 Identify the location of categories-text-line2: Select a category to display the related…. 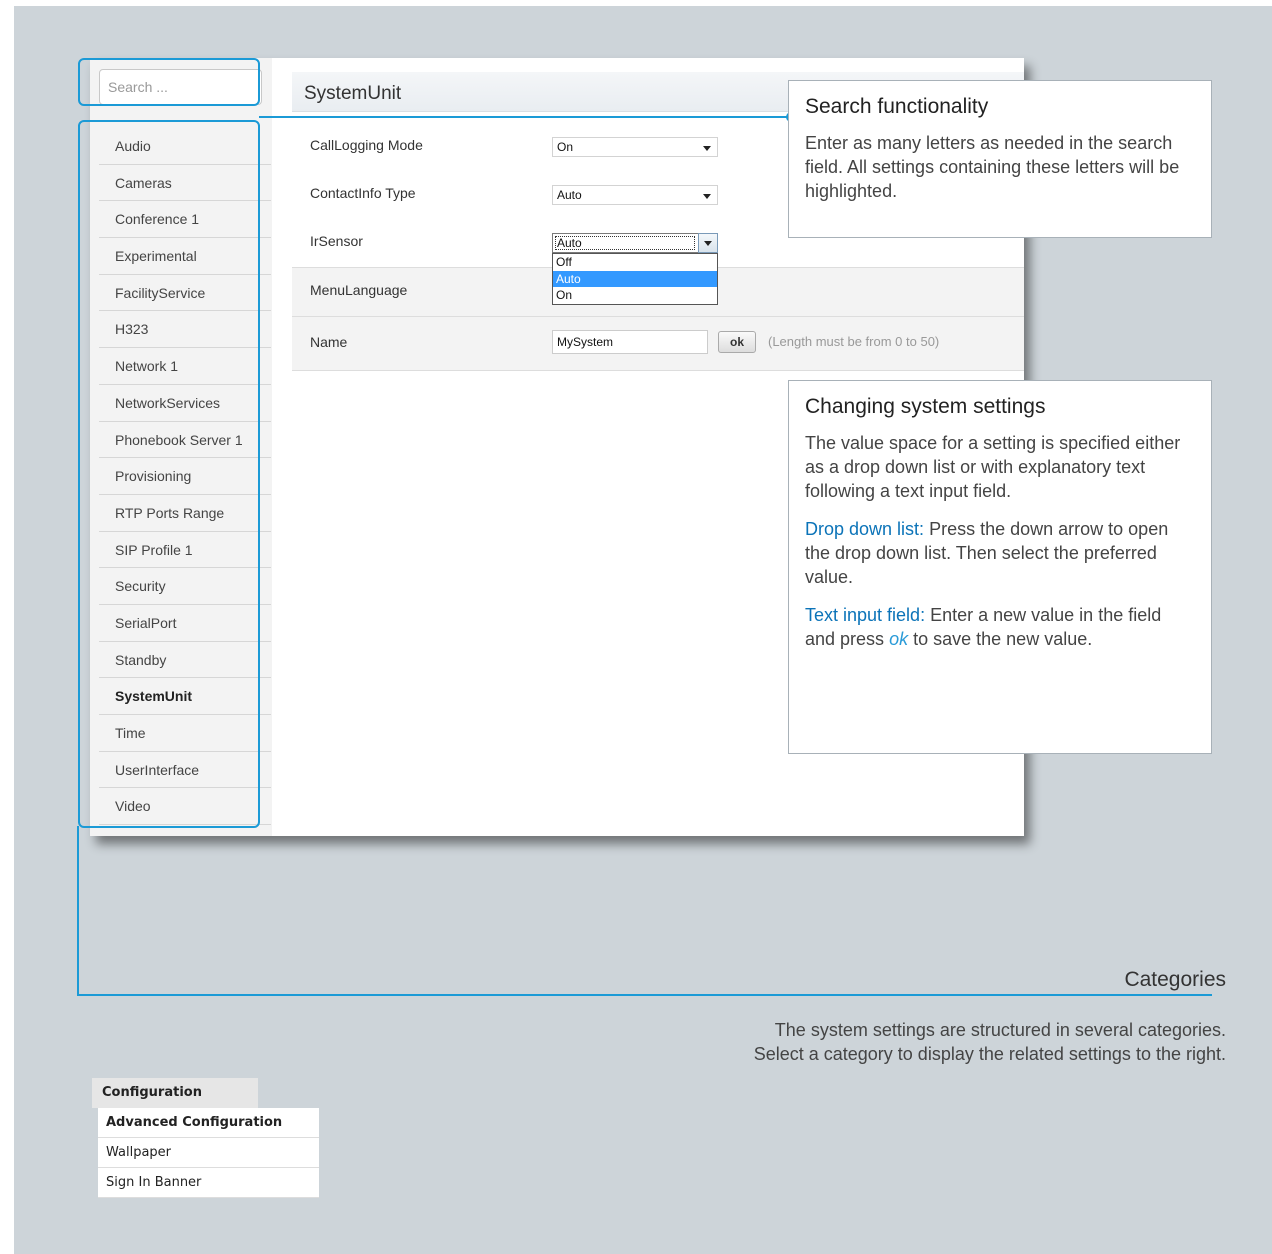
(989, 1054).